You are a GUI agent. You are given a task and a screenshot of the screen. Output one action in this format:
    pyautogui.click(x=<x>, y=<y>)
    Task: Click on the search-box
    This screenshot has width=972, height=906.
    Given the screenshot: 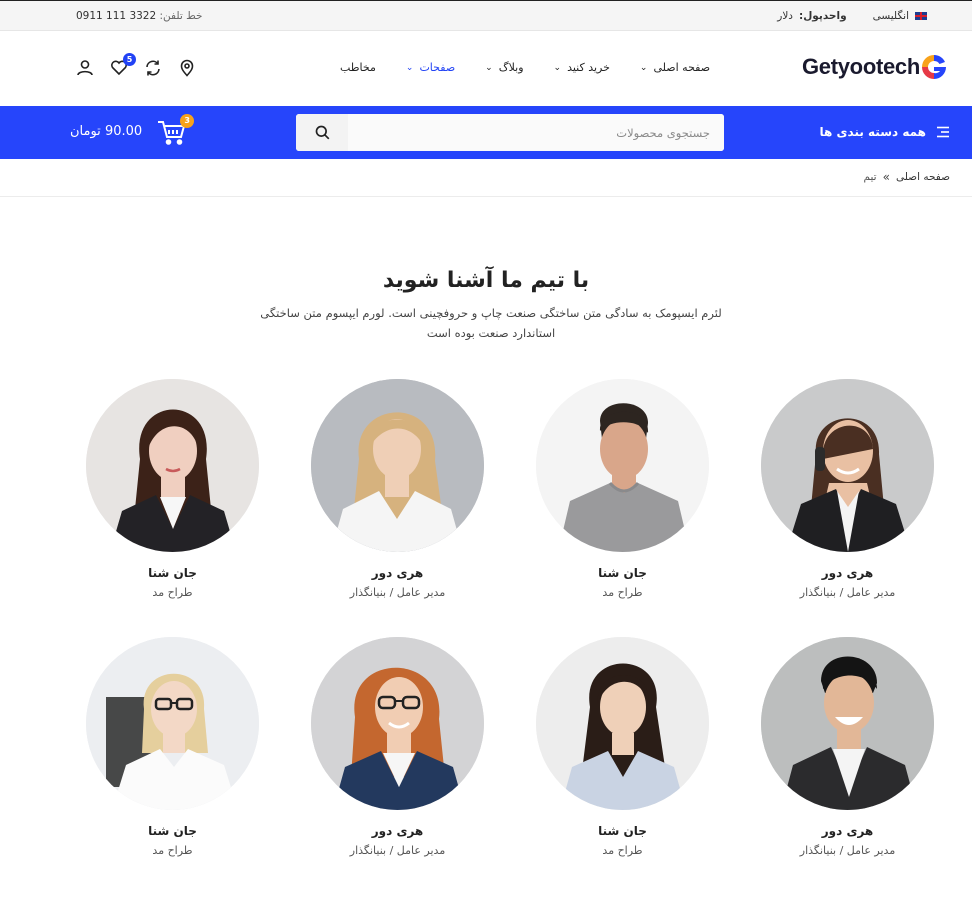 What is the action you would take?
    pyautogui.click(x=510, y=132)
    